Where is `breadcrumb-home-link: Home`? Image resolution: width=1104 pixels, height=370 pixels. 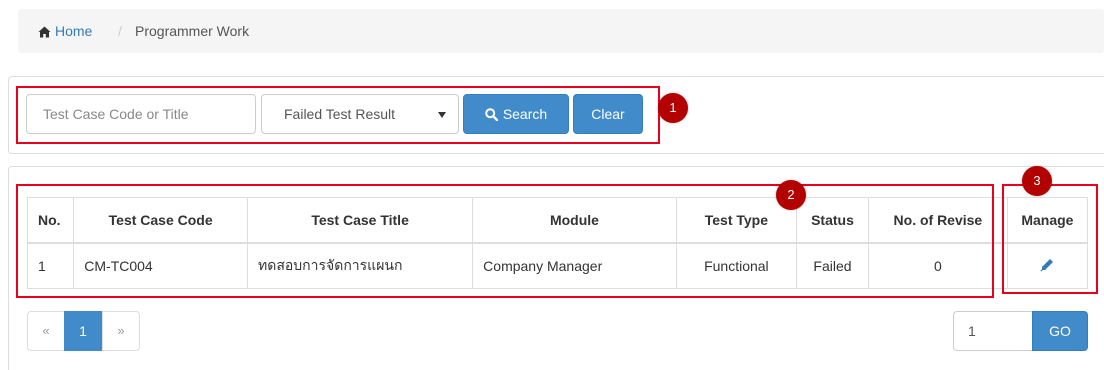 breadcrumb-home-link: Home is located at coordinates (65, 31).